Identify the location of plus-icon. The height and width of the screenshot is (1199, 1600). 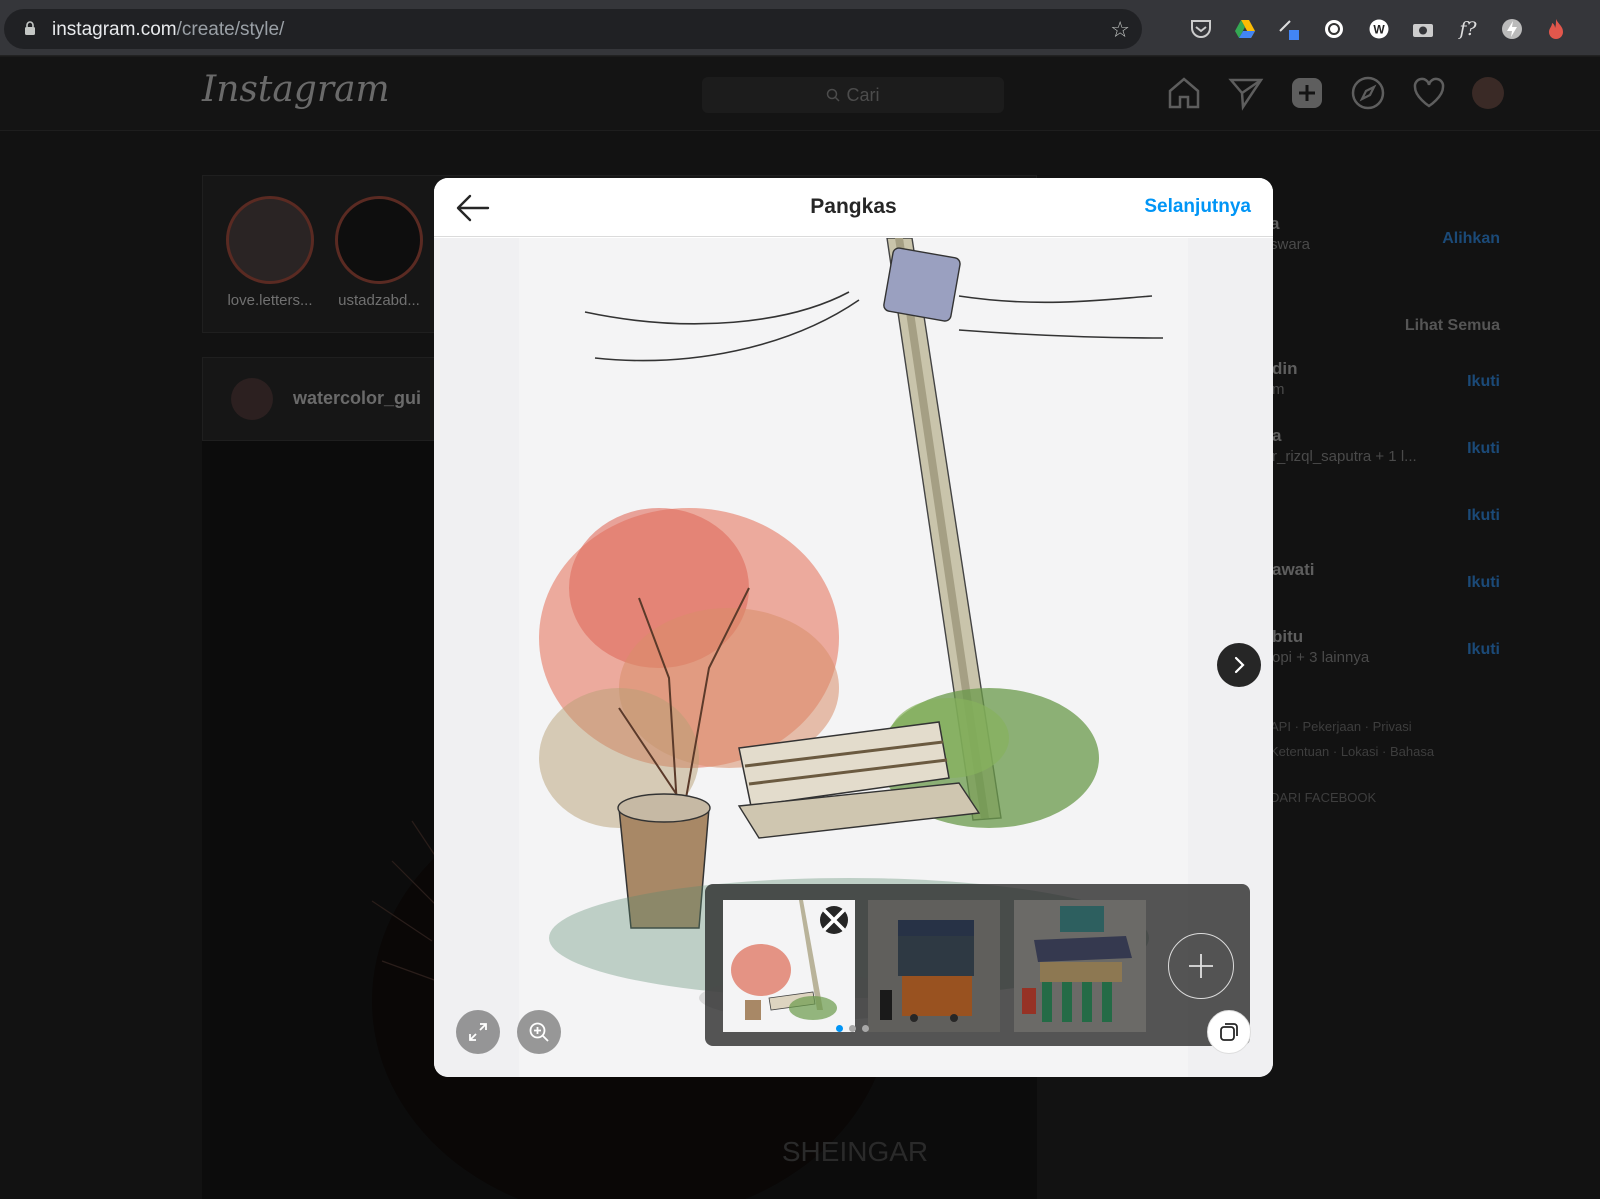
(1201, 966).